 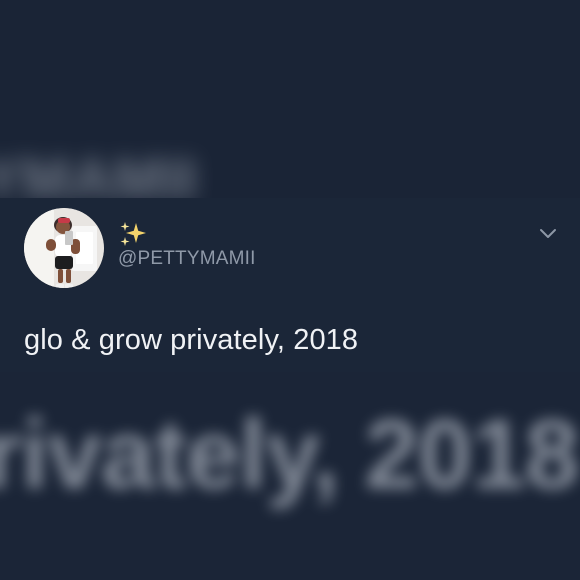 I want to click on username: @PETTYMAMII, so click(x=187, y=259).